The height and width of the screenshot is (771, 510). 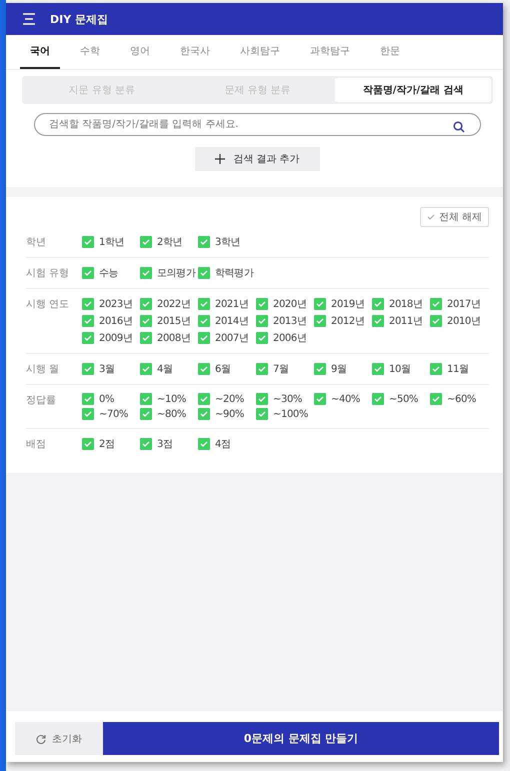 What do you see at coordinates (36, 242) in the screenshot?
I see `filter-label: 학년` at bounding box center [36, 242].